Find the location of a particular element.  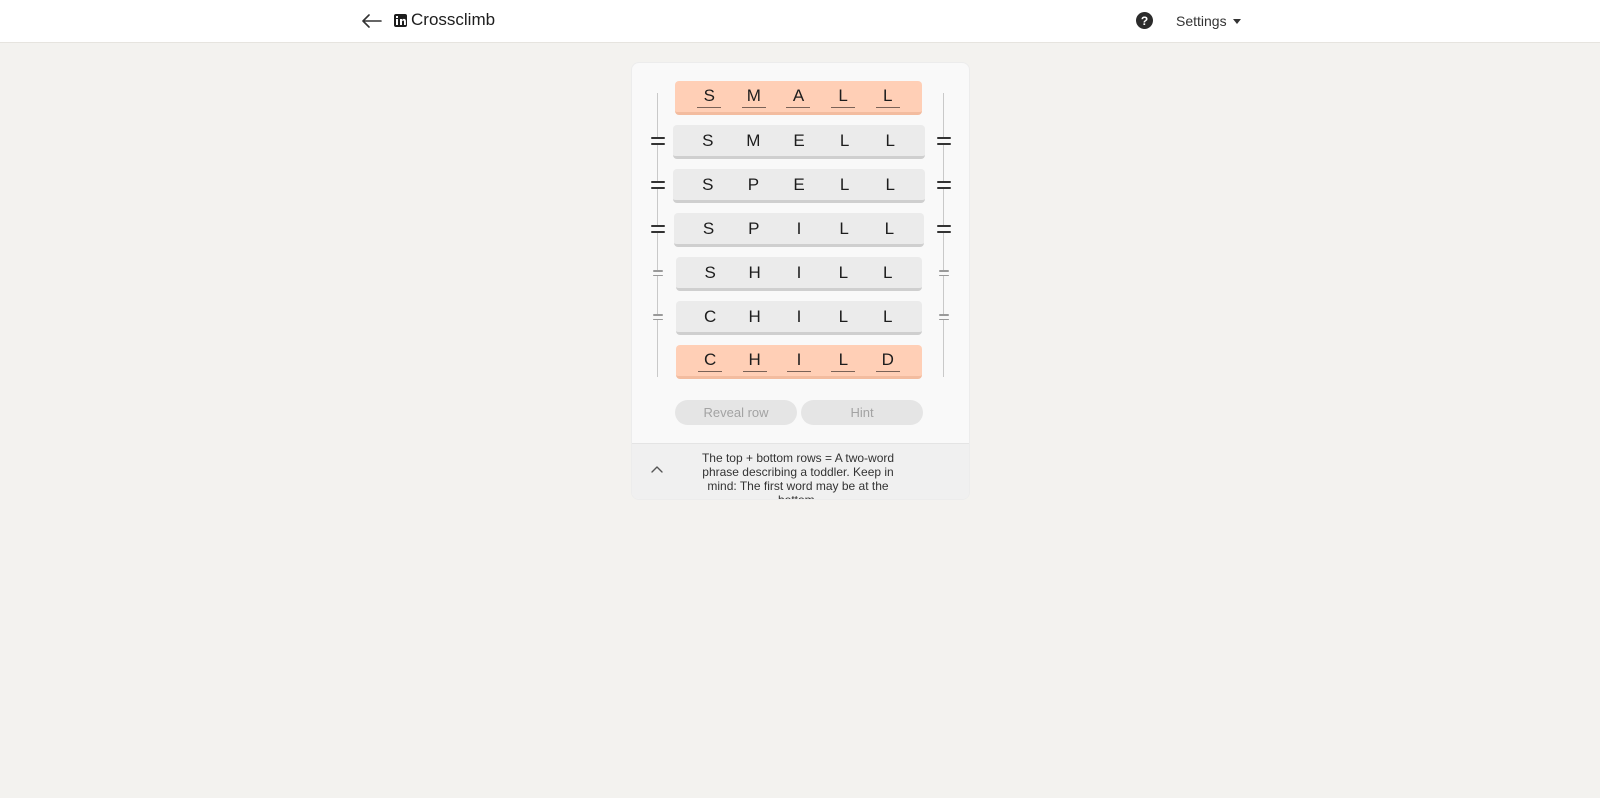

word-row: C H I L L is located at coordinates (799, 318).